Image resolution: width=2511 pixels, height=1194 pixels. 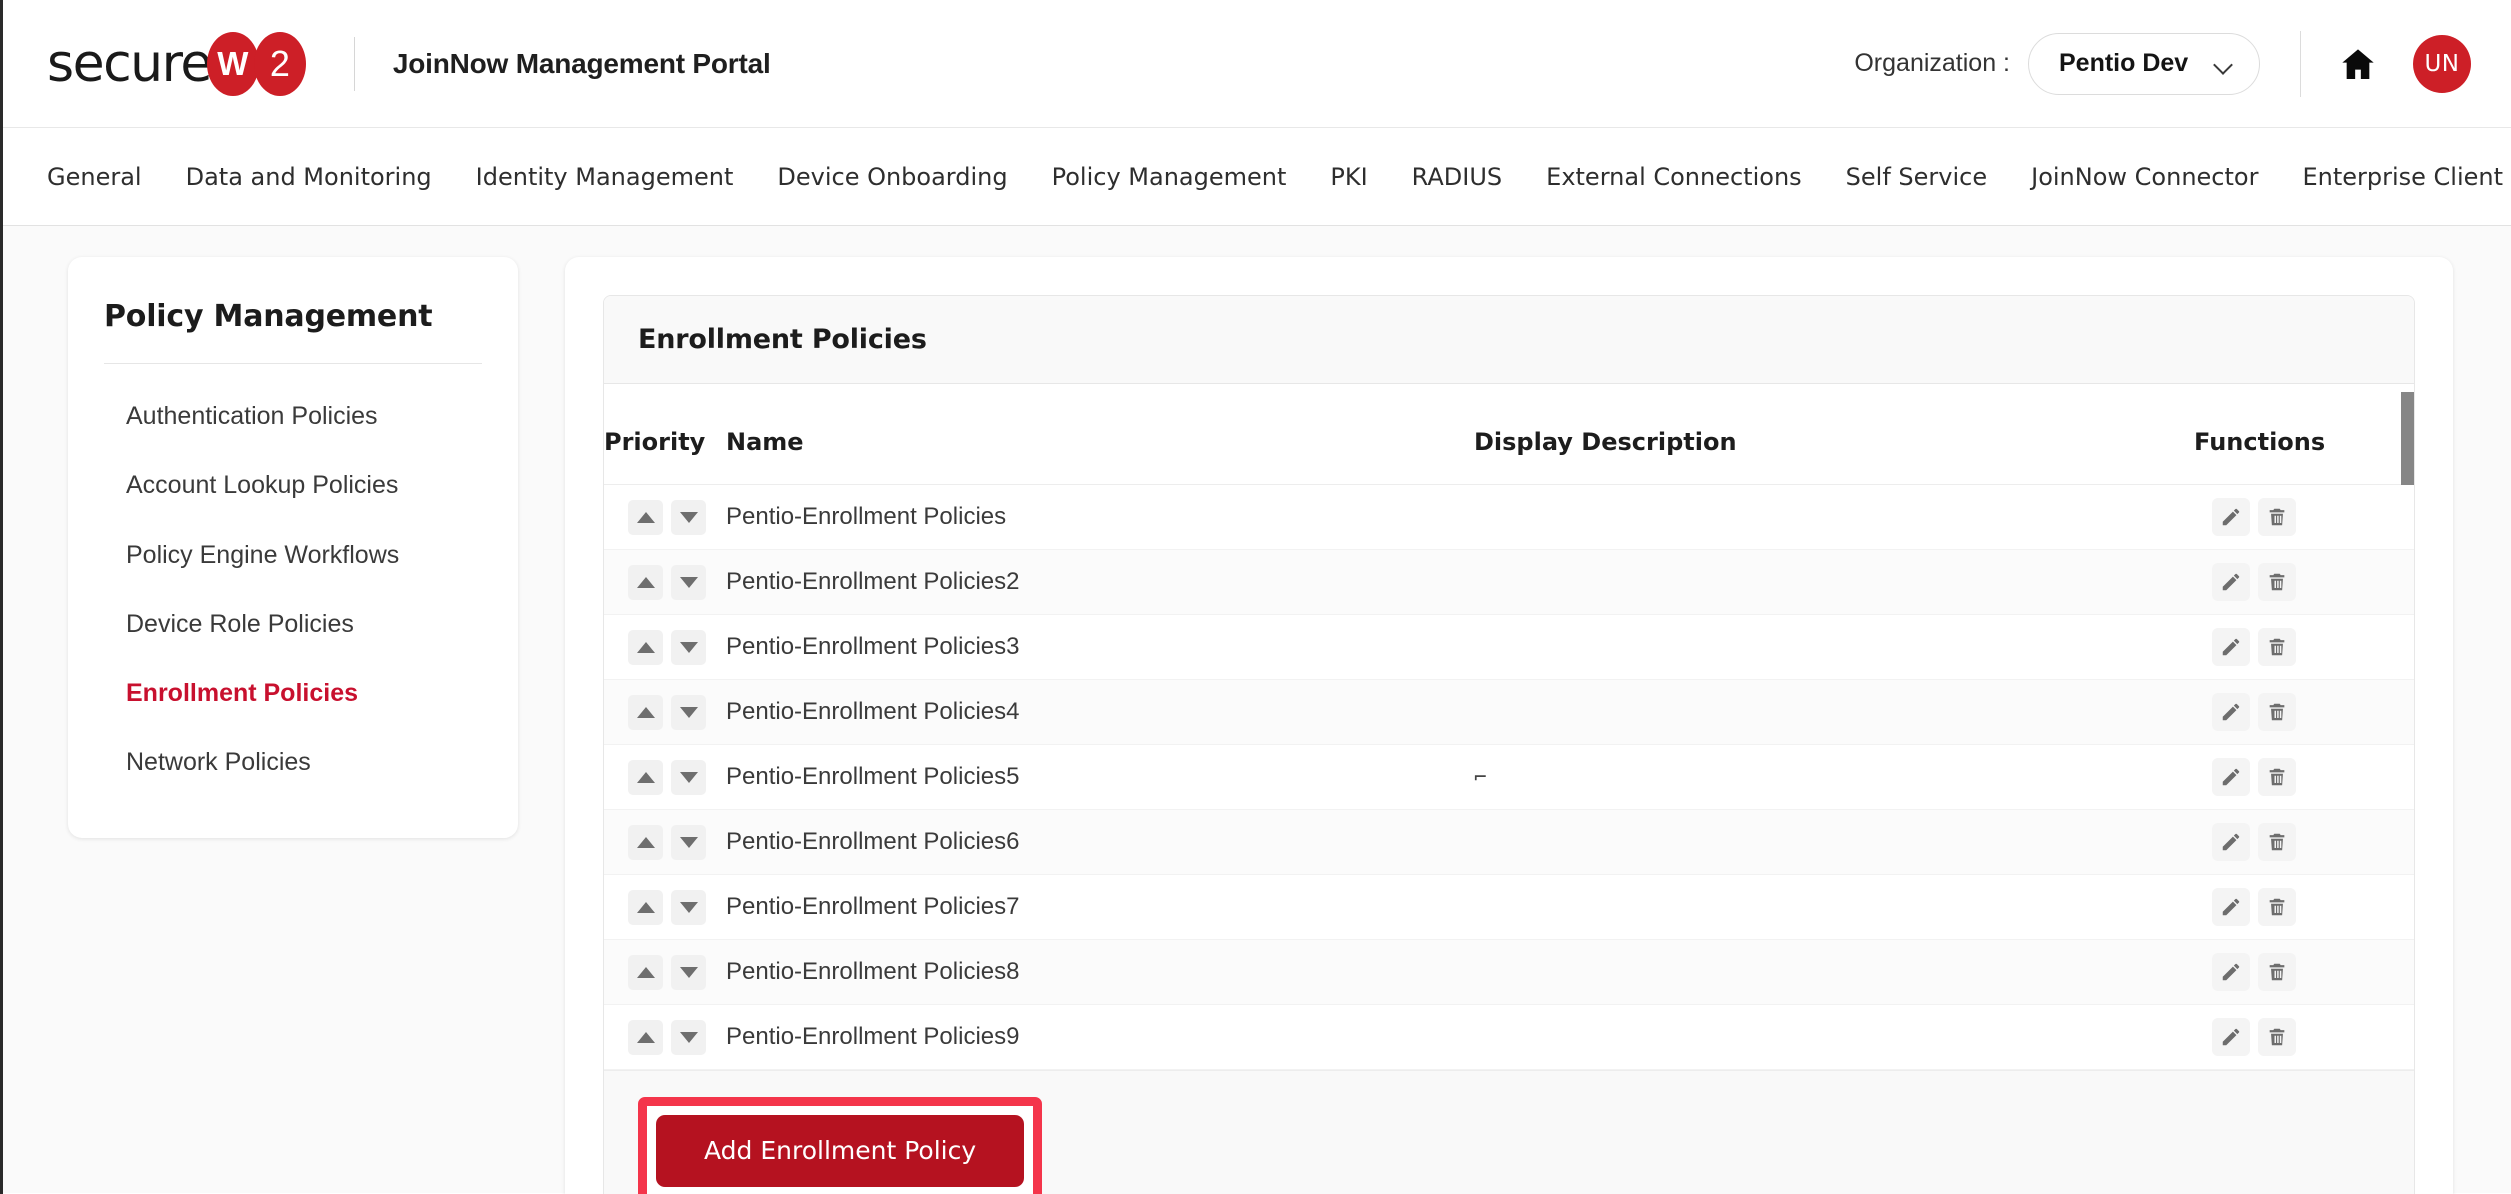 I want to click on brand-logo: secure W 2, so click(x=176, y=63).